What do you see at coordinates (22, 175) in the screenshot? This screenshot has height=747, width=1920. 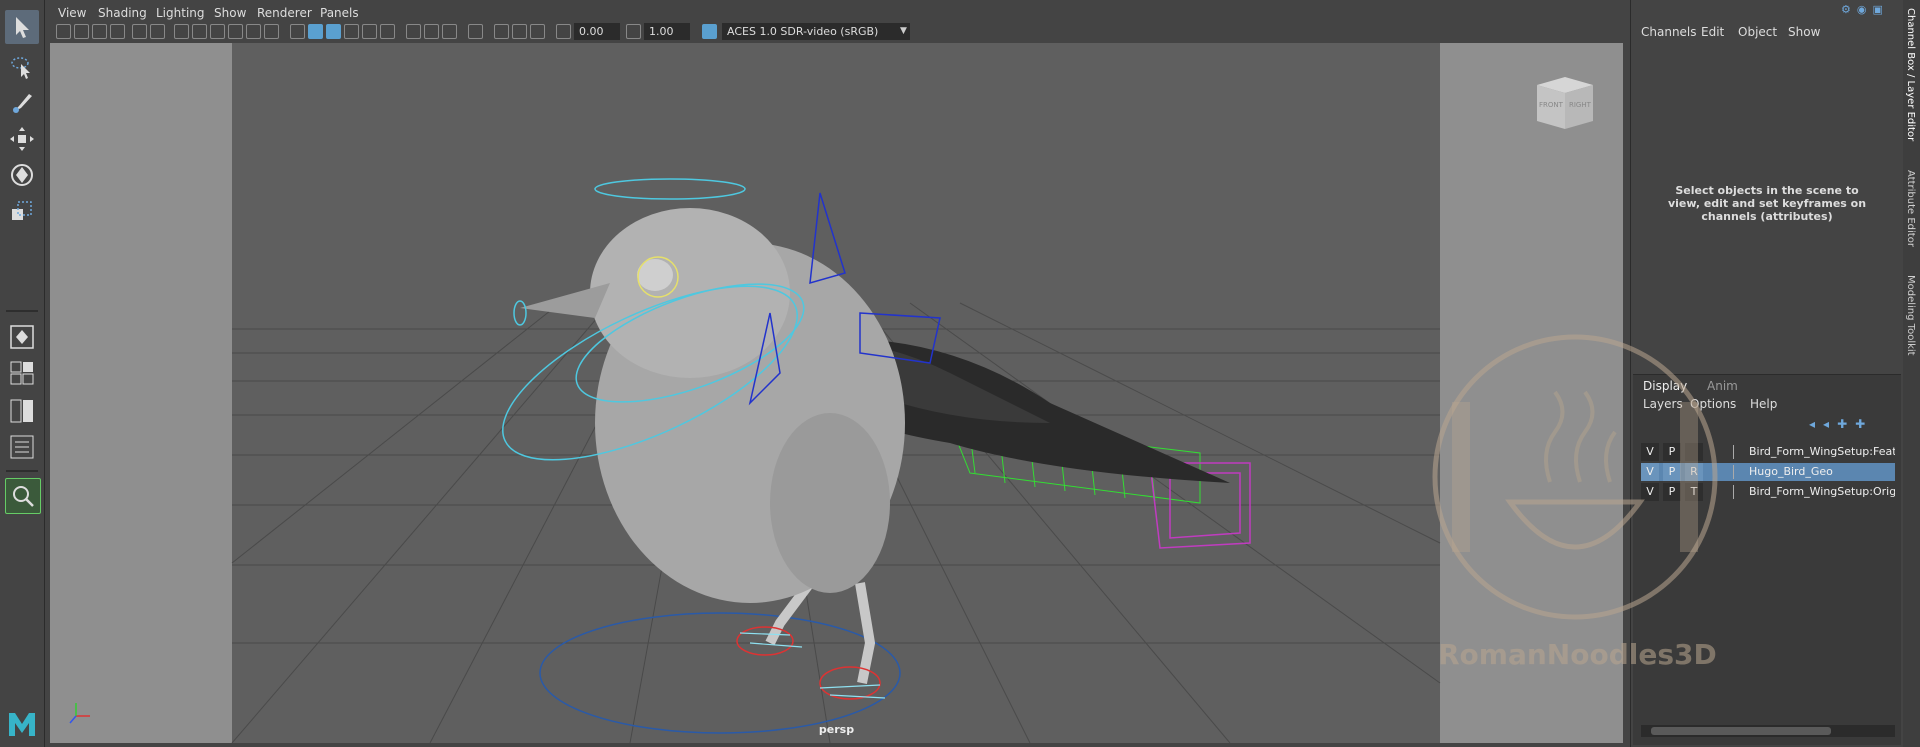 I see `rotate-tool-icon` at bounding box center [22, 175].